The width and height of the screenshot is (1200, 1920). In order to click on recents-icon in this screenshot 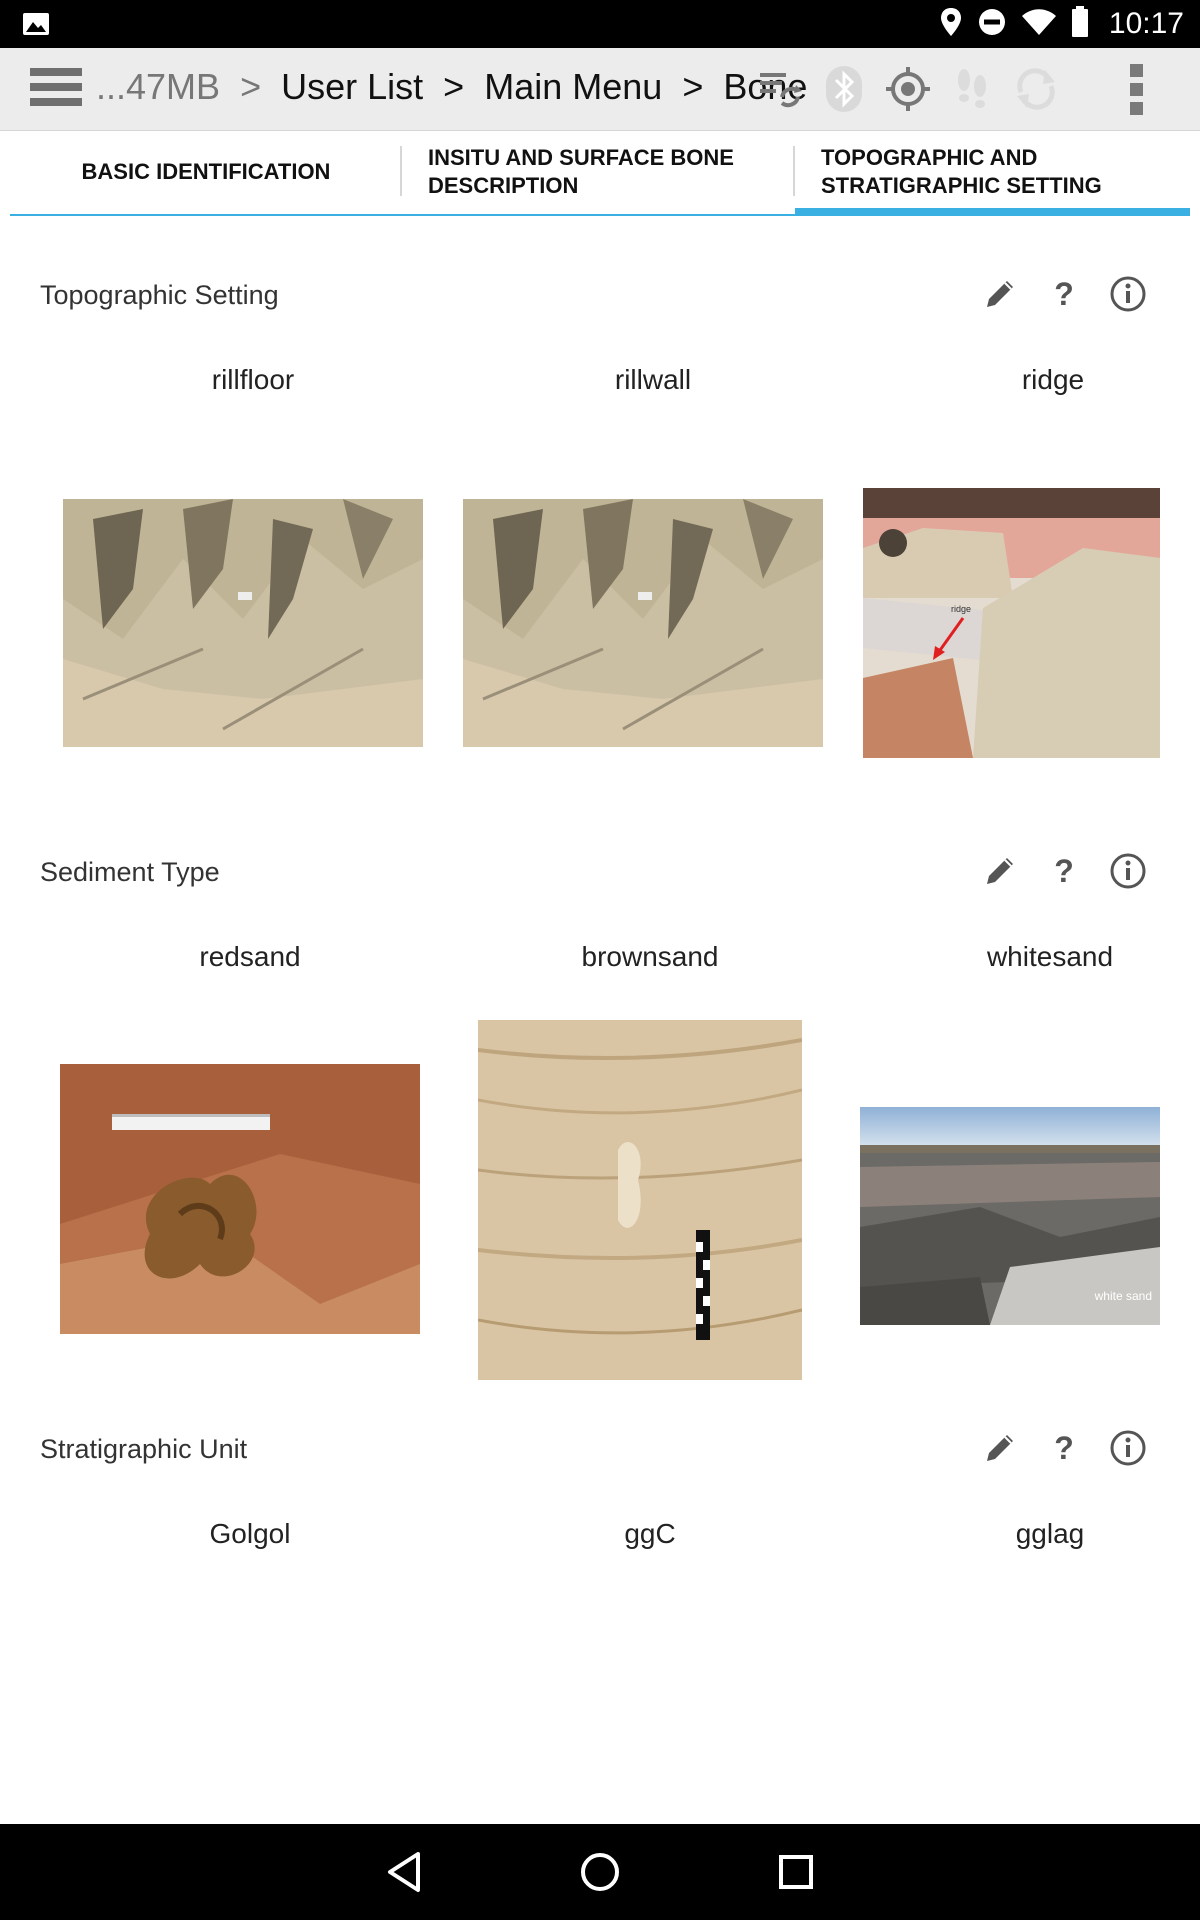, I will do `click(796, 1872)`.